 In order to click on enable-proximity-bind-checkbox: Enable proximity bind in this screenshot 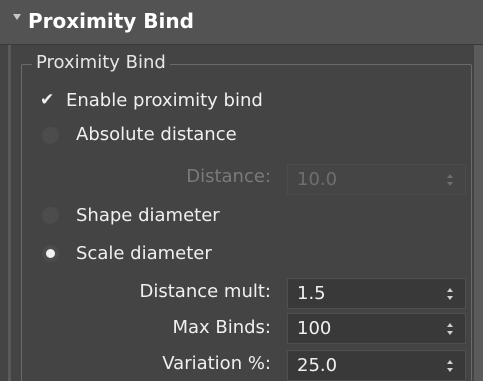, I will do `click(164, 100)`.